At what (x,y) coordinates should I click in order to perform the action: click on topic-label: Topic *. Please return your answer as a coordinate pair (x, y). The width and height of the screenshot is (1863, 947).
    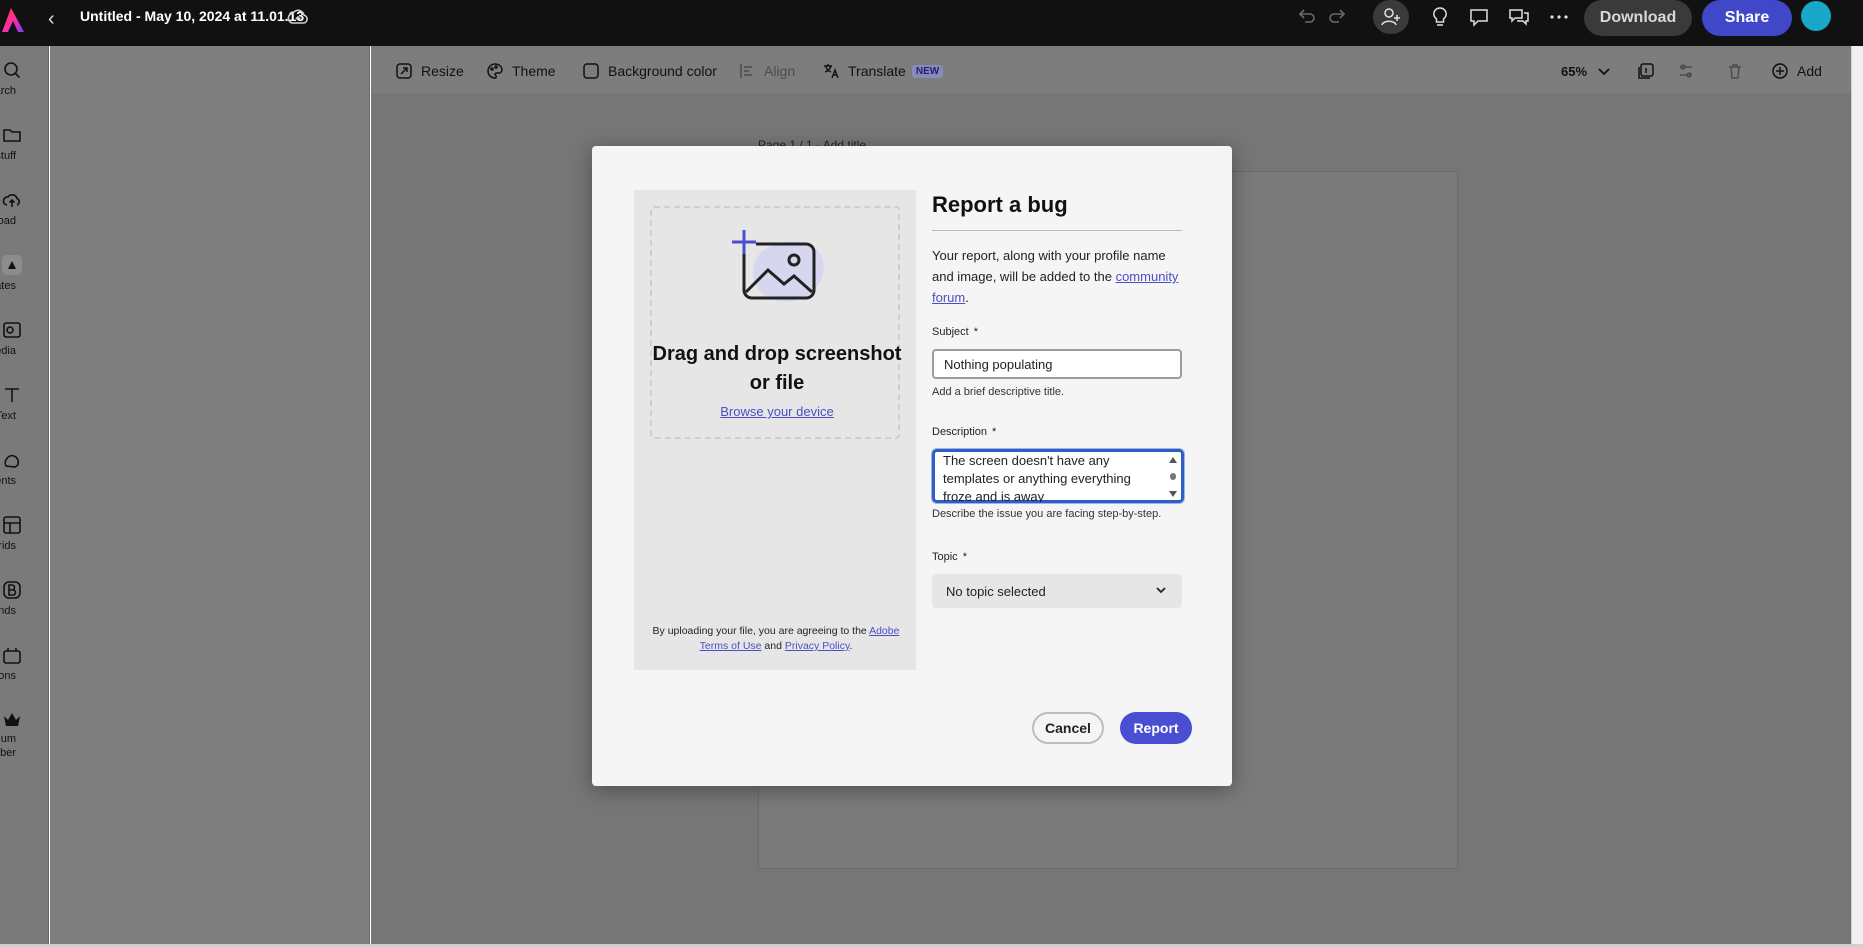
    Looking at the image, I should click on (949, 557).